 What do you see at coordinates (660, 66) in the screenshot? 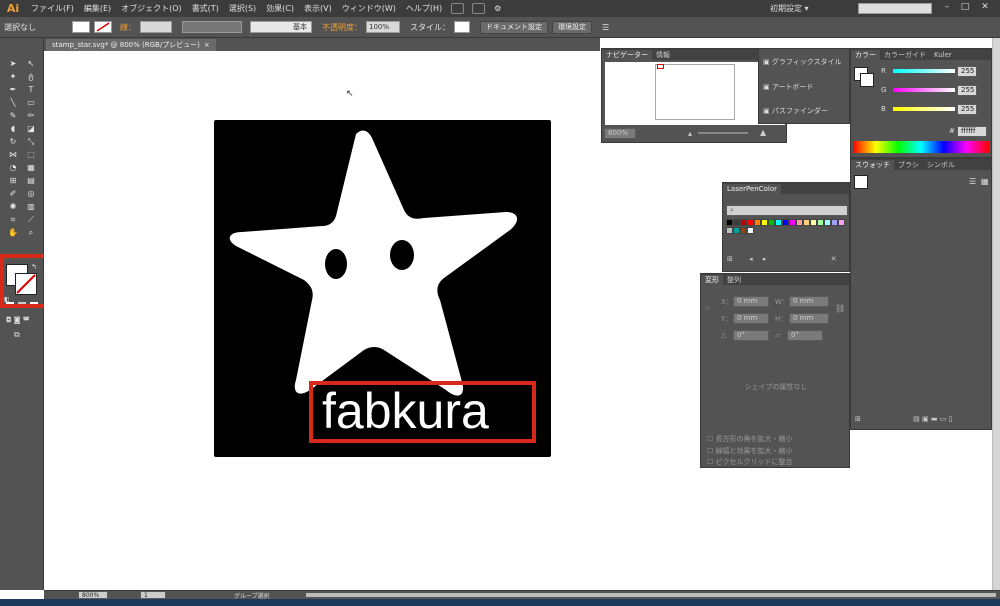
I see `navigator-view-box` at bounding box center [660, 66].